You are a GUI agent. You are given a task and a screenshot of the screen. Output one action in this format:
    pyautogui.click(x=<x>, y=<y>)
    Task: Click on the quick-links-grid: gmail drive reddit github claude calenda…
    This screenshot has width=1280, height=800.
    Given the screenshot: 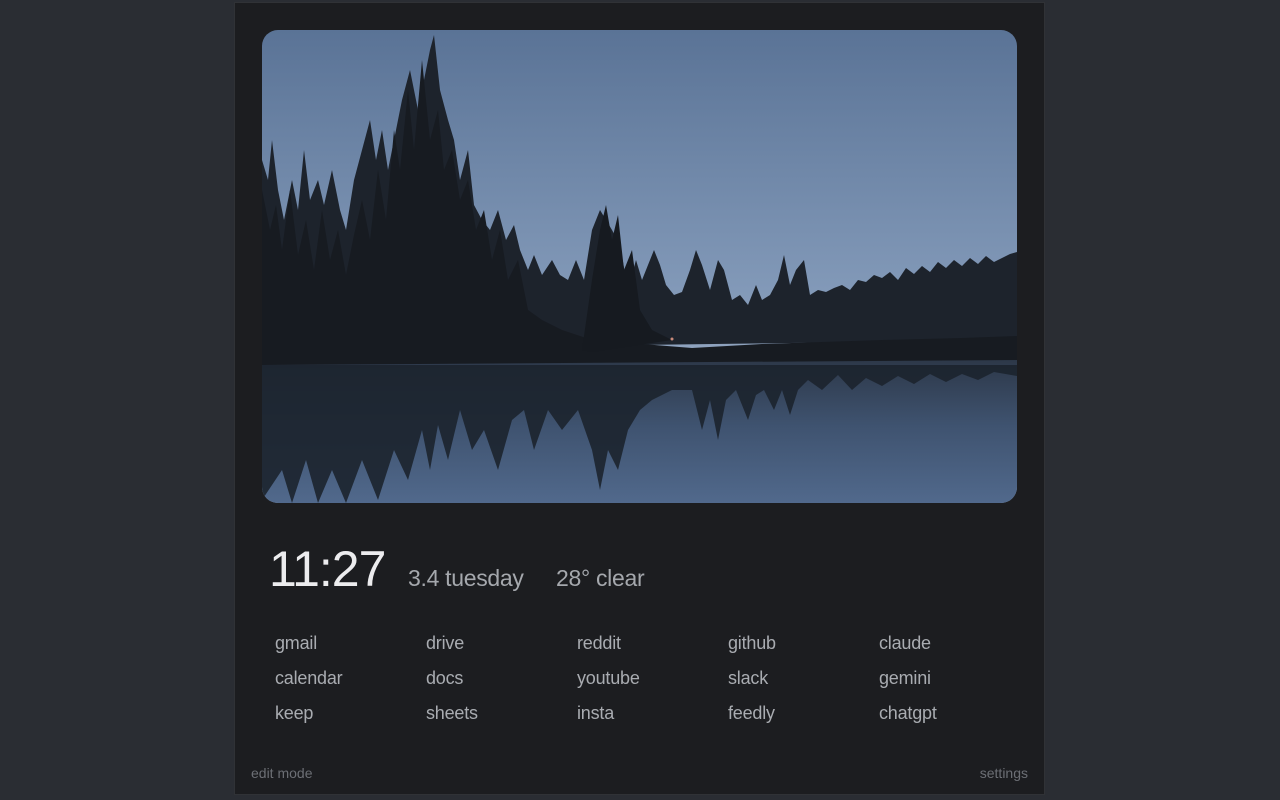 What is the action you would take?
    pyautogui.click(x=652, y=680)
    